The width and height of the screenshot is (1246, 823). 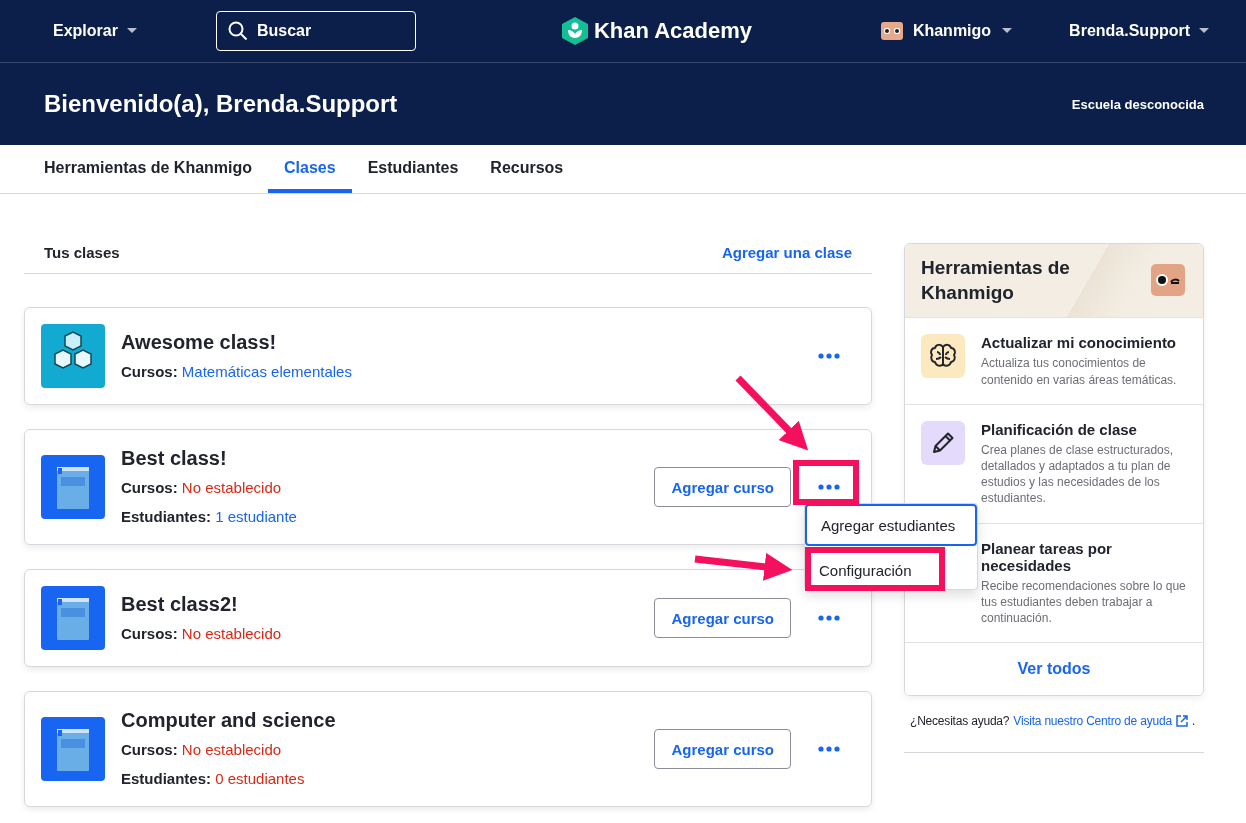 I want to click on help-question: ¿Necesitas ayuda?, so click(x=960, y=721).